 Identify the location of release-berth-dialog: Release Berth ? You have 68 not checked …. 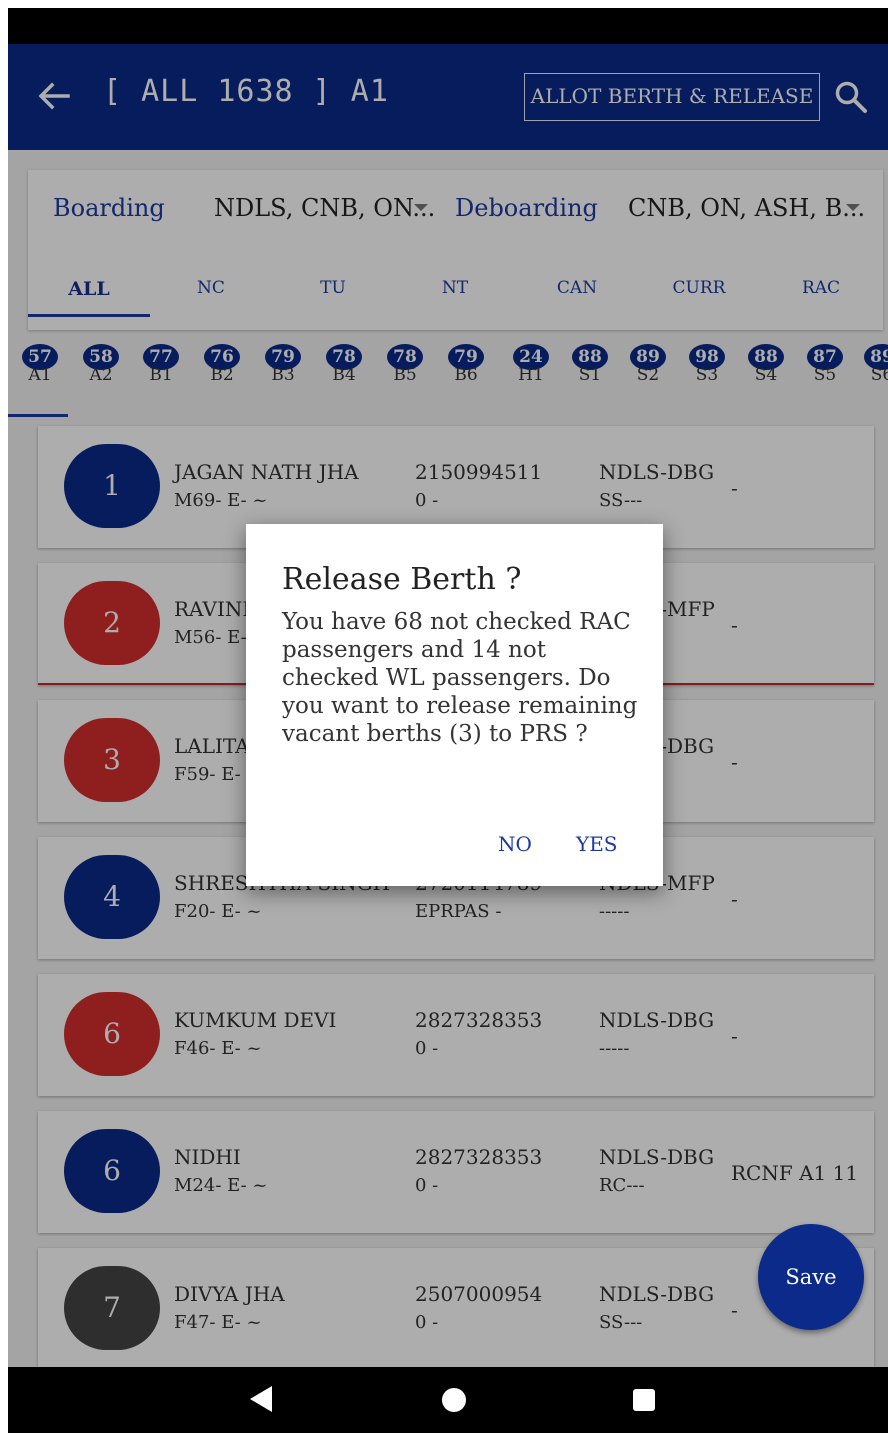
(454, 705).